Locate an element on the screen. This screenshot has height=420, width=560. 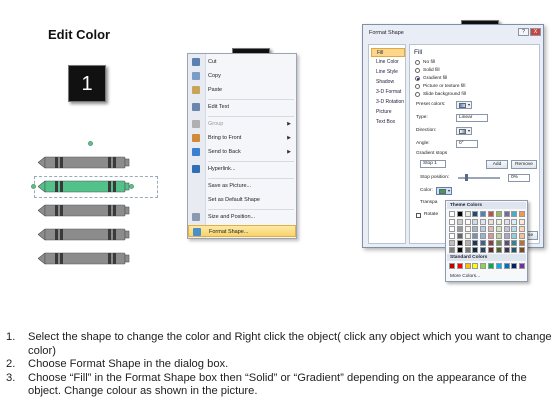
menu-item-set-as-default-shape: Set as Default Shape is located at coordinates (242, 200).